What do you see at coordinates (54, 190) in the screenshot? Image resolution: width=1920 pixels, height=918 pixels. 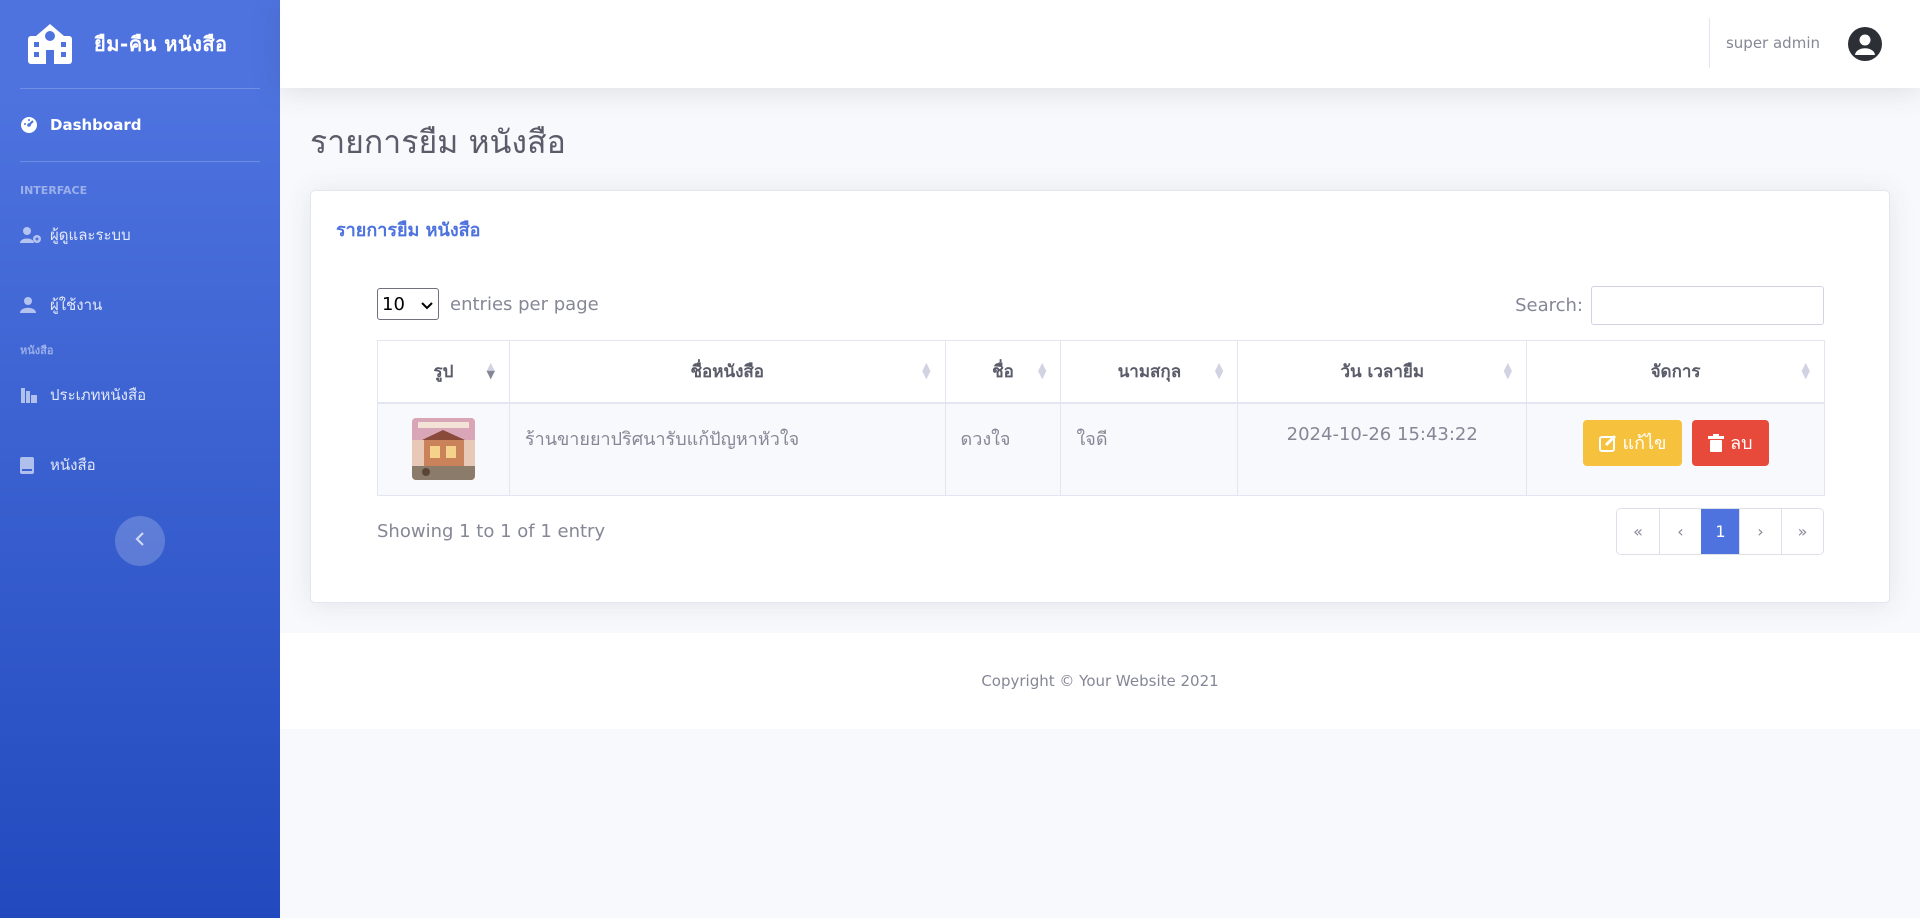 I see `sidebar-heading-interface: INTERFACE` at bounding box center [54, 190].